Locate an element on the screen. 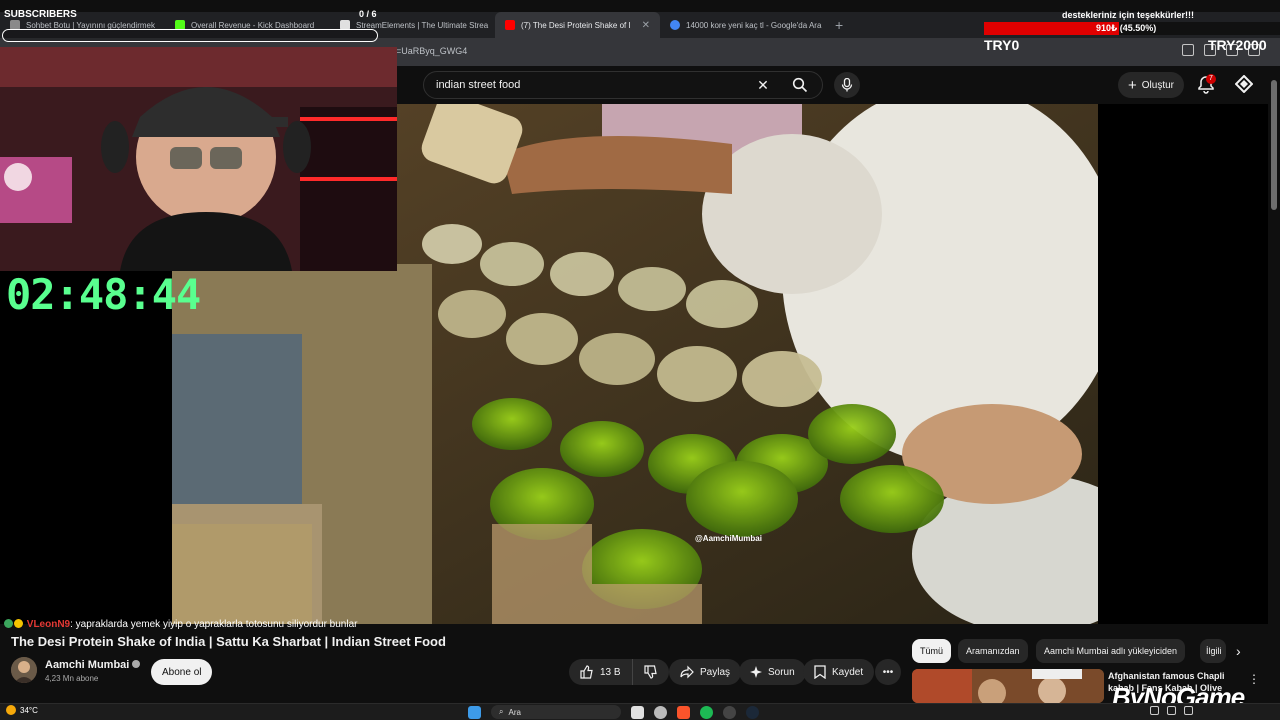 This screenshot has width=1280, height=720. video-watermark: @AamchiMumbai is located at coordinates (728, 538).